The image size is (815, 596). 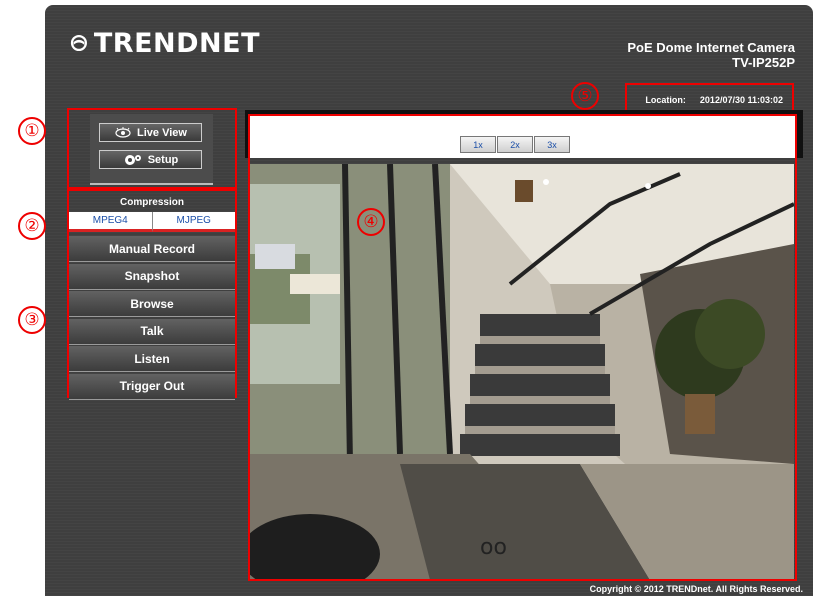 I want to click on compression-option-mpeg4: MPEG4, so click(x=110, y=222).